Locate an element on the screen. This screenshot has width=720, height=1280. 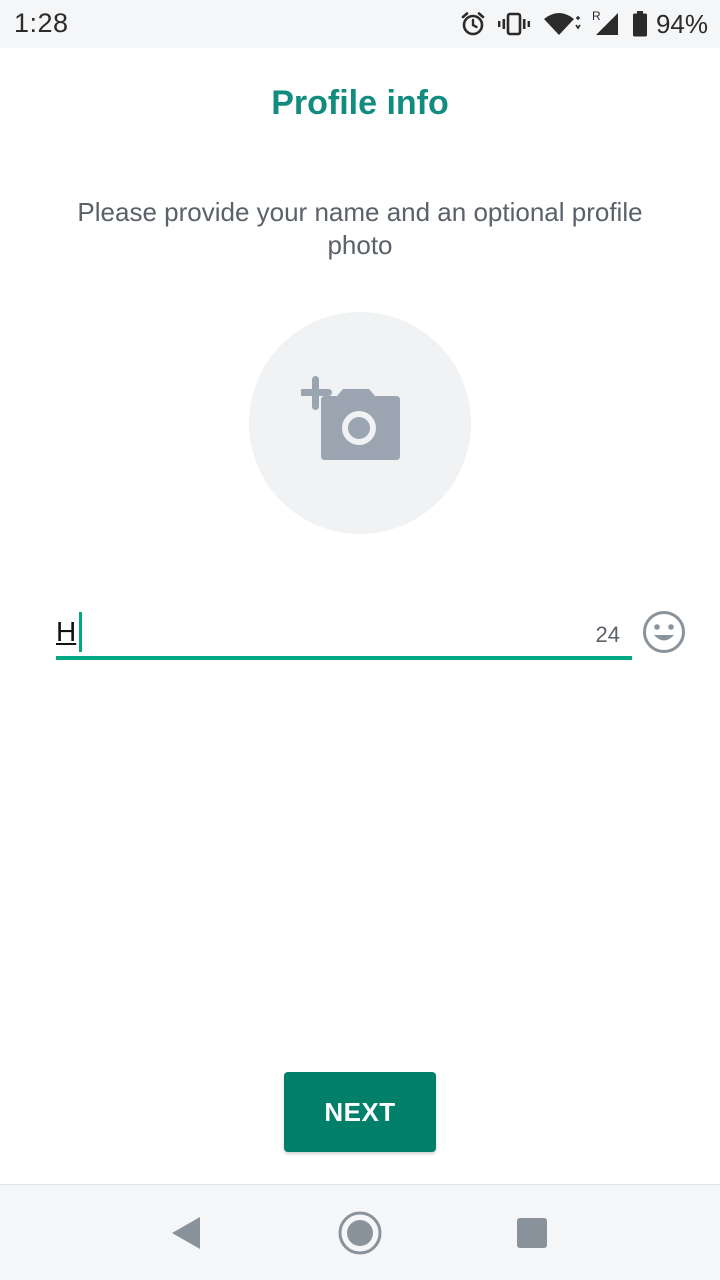
profile-photo-button is located at coordinates (360, 423).